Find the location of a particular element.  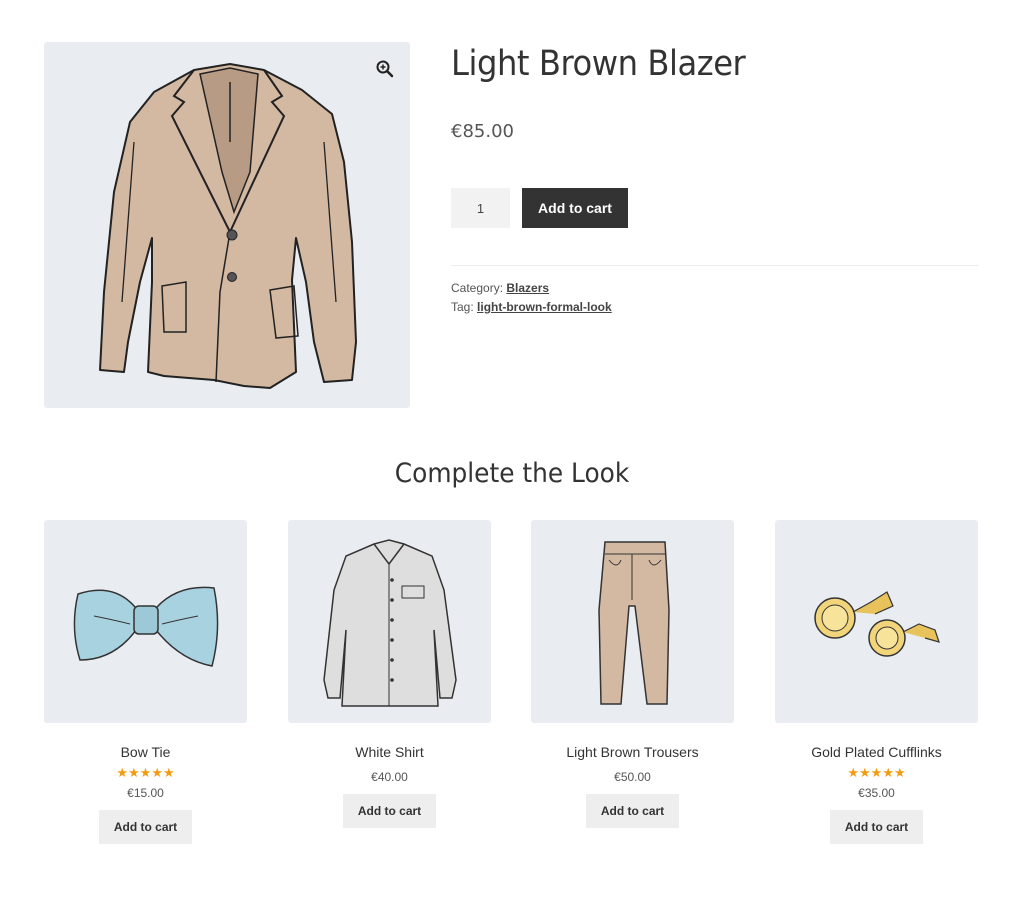

product-name: Bow Tie is located at coordinates (145, 752).